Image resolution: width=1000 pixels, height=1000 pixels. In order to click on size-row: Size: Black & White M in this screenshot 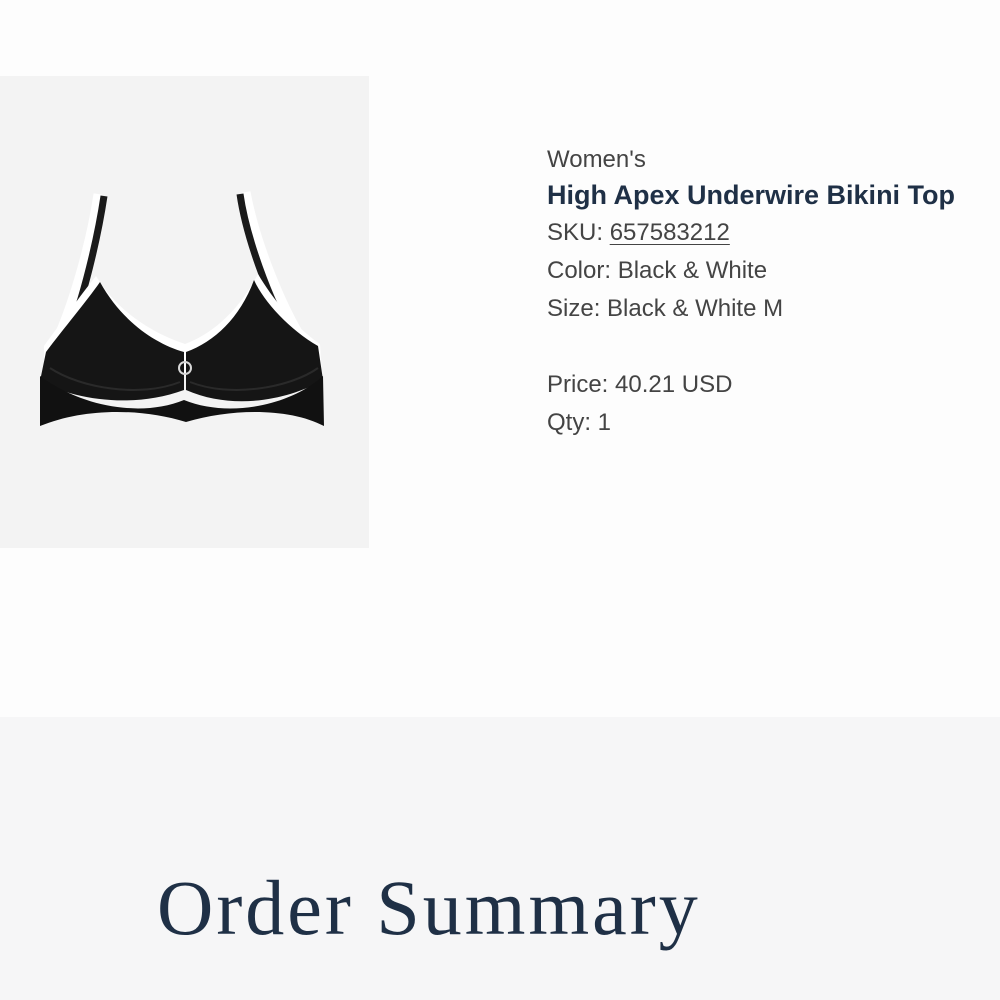, I will do `click(767, 309)`.